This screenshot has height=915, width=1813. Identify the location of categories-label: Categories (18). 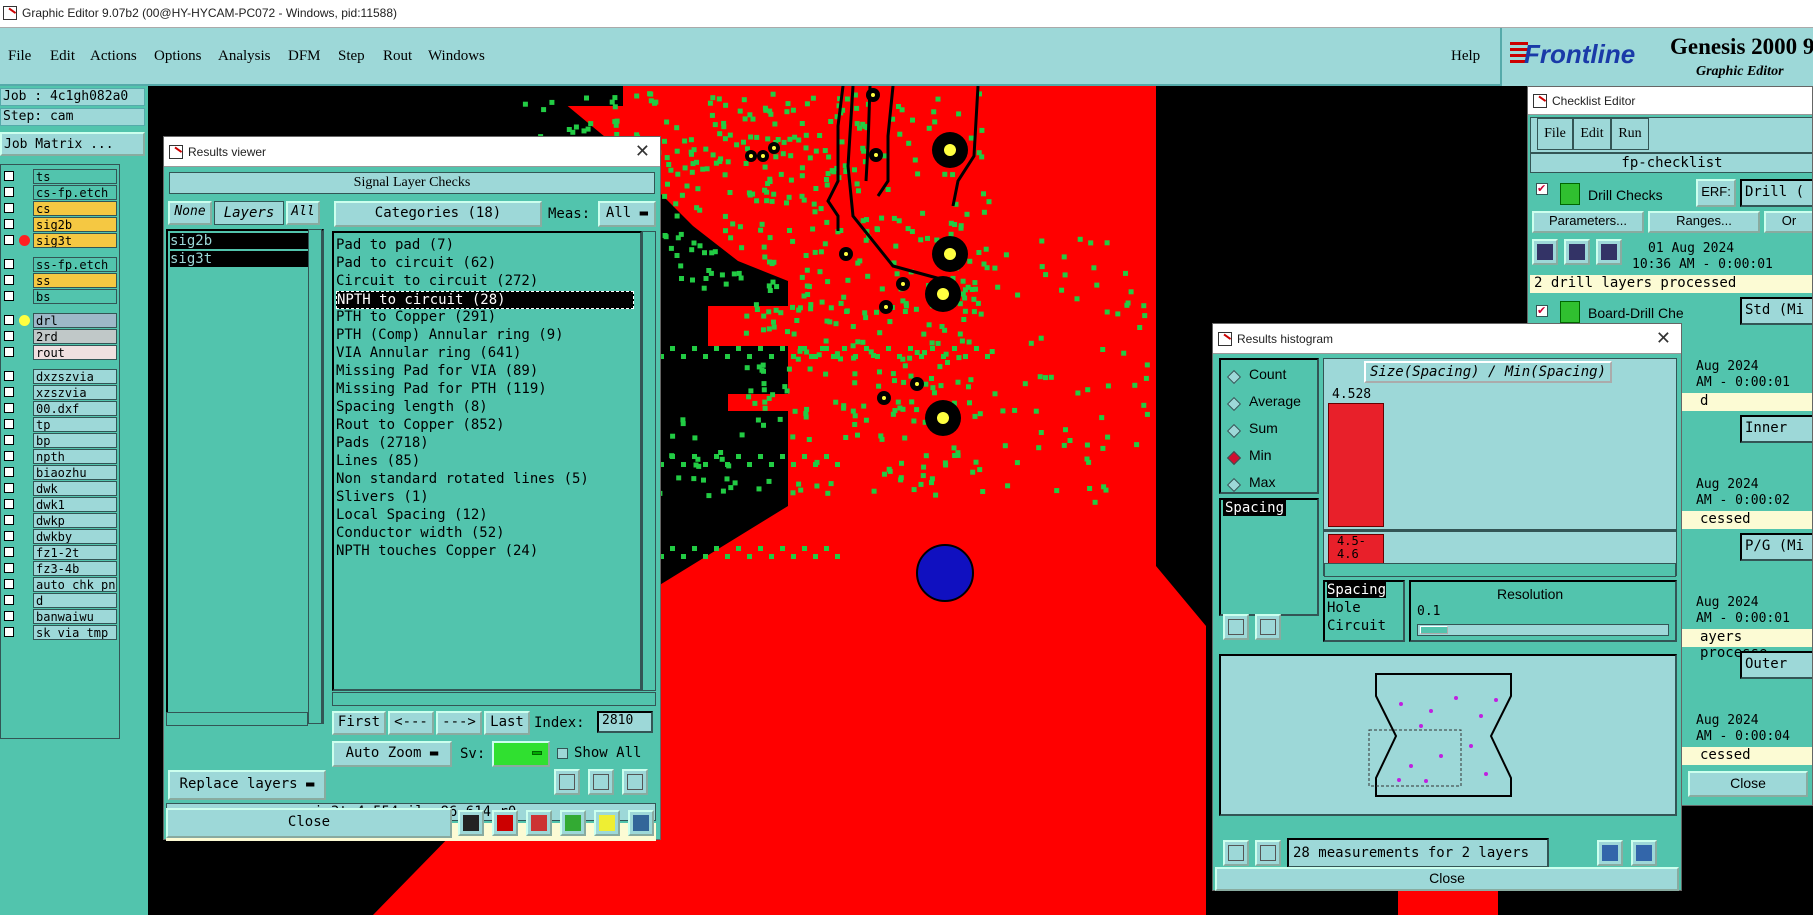
(438, 214).